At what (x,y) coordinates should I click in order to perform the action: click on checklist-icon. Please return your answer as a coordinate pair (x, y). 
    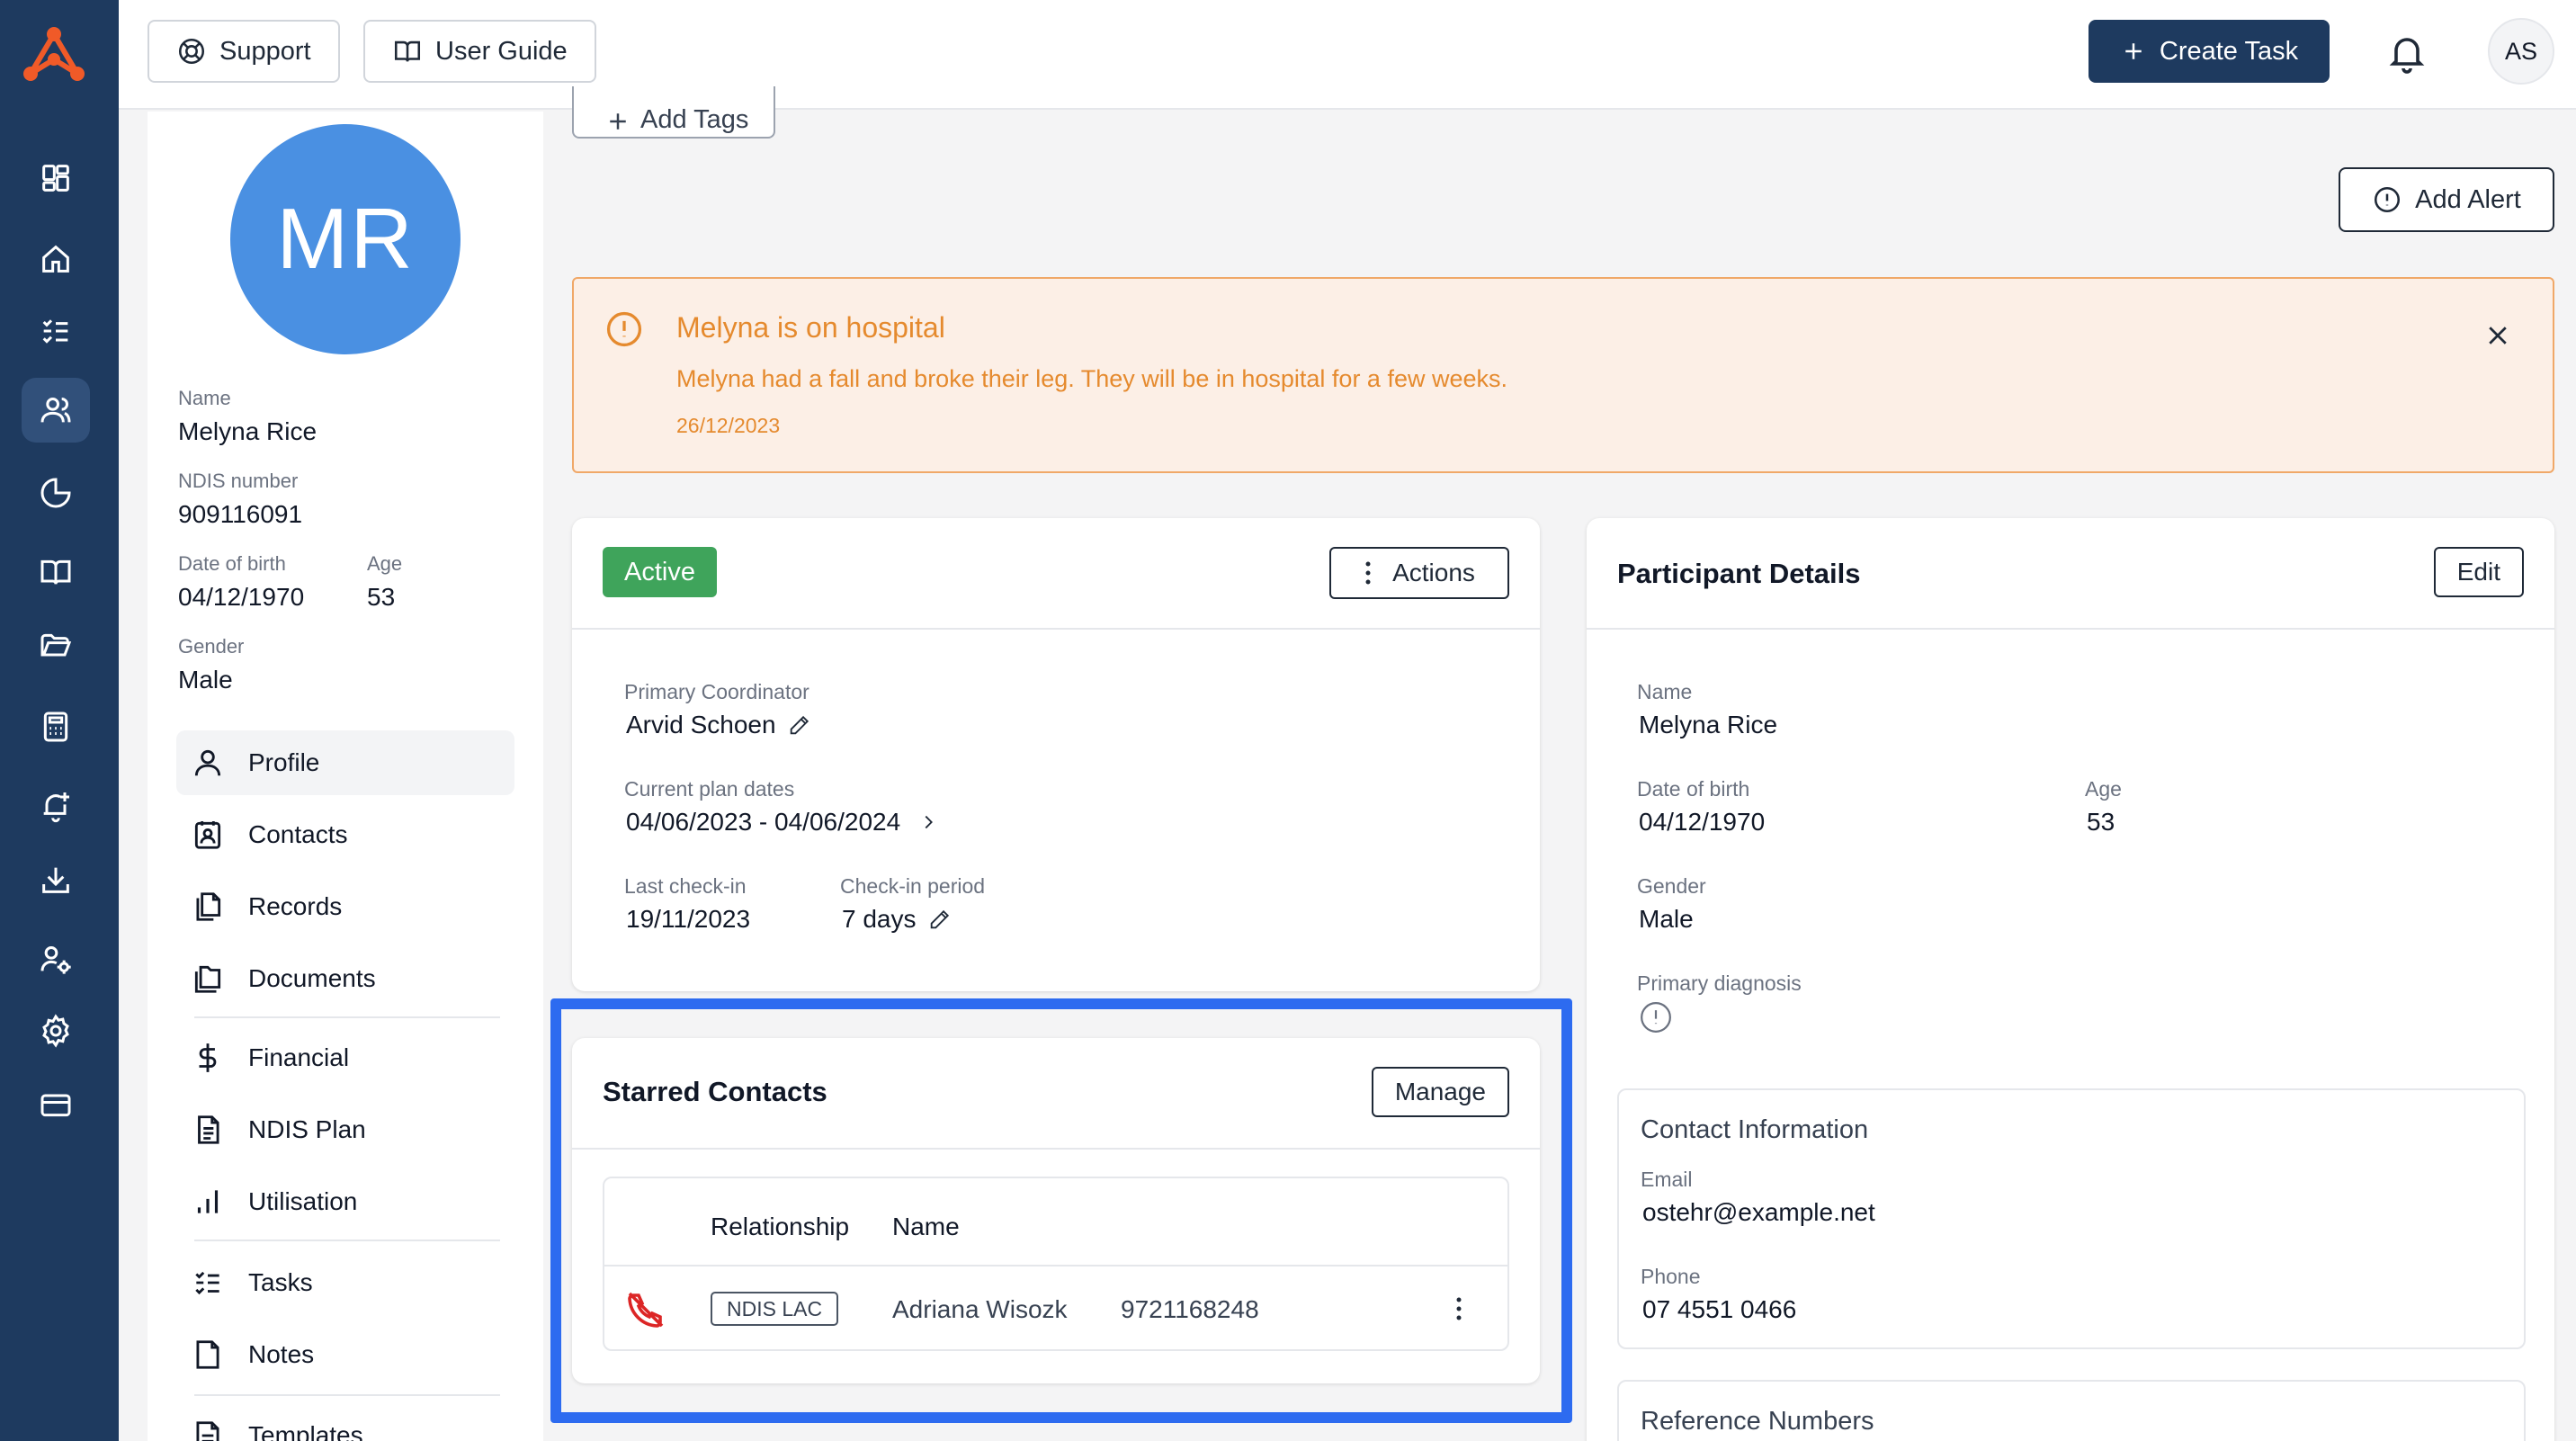
    Looking at the image, I should click on (55, 331).